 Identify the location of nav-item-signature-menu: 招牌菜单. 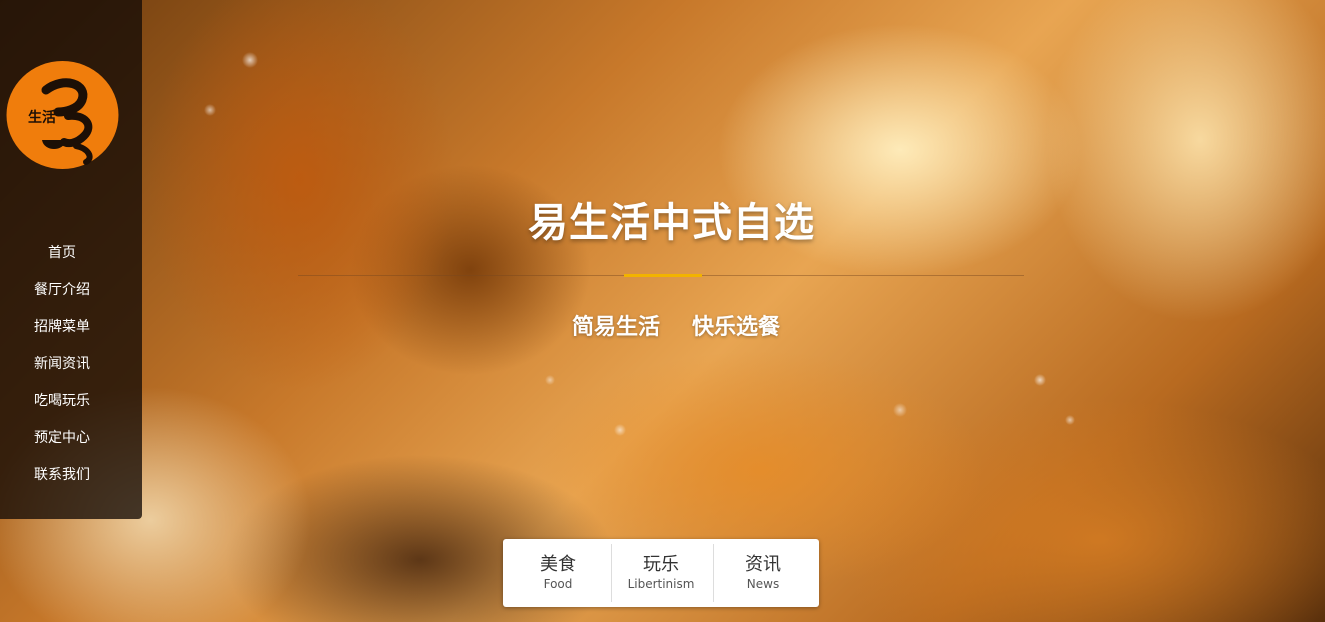
(62, 329).